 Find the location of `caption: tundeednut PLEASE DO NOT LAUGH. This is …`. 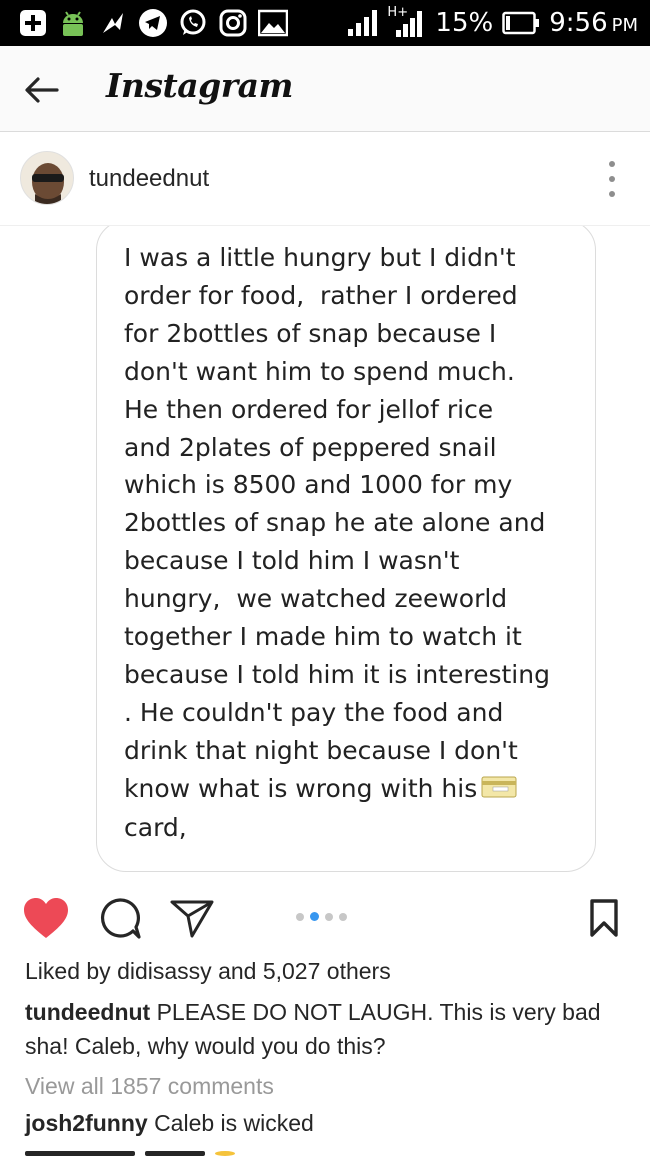

caption: tundeednut PLEASE DO NOT LAUGH. This is … is located at coordinates (325, 1029).